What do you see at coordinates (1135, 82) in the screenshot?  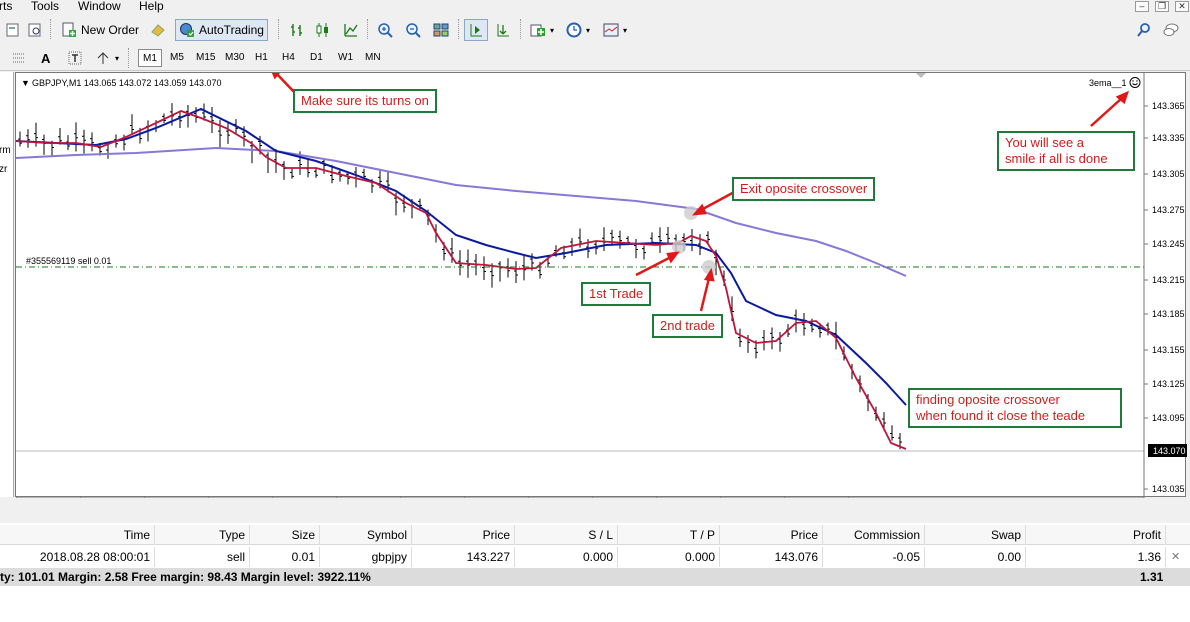 I see `smile-icon` at bounding box center [1135, 82].